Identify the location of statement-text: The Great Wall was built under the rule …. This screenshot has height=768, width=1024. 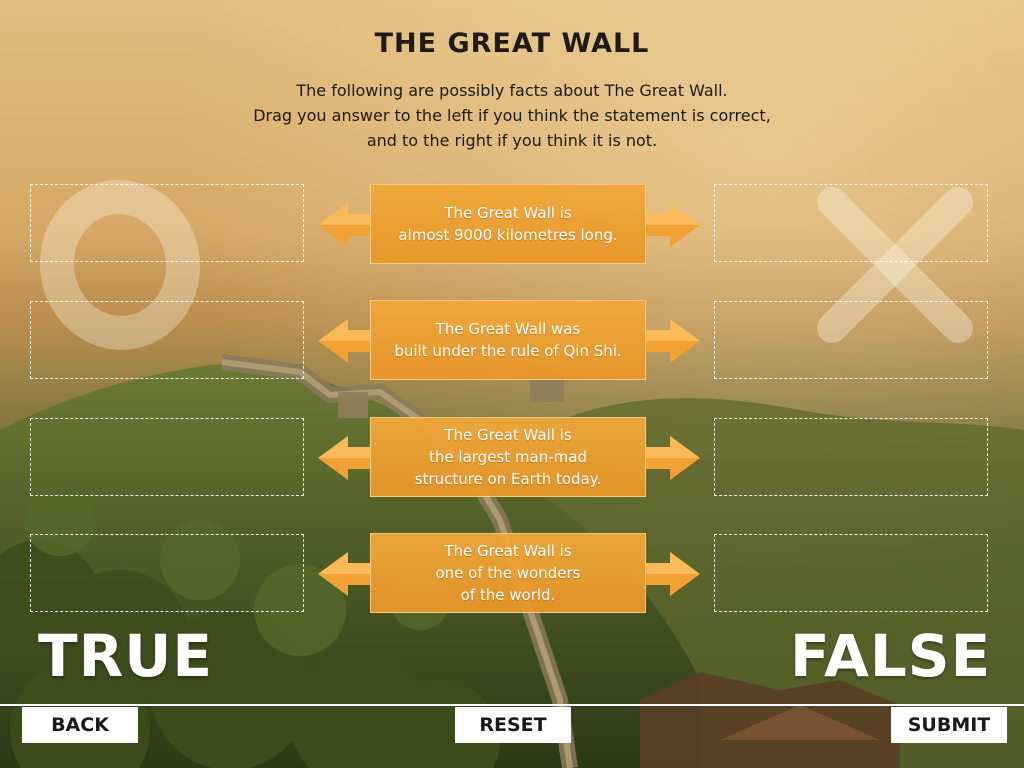
(508, 340).